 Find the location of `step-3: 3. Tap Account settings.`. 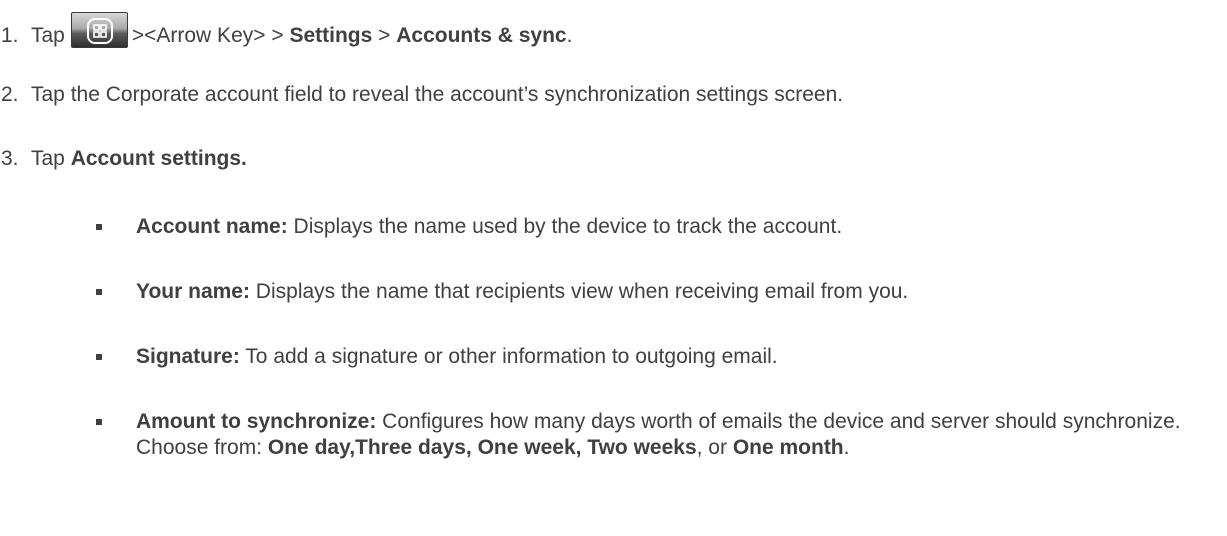

step-3: 3. Tap Account settings. is located at coordinates (123, 159).